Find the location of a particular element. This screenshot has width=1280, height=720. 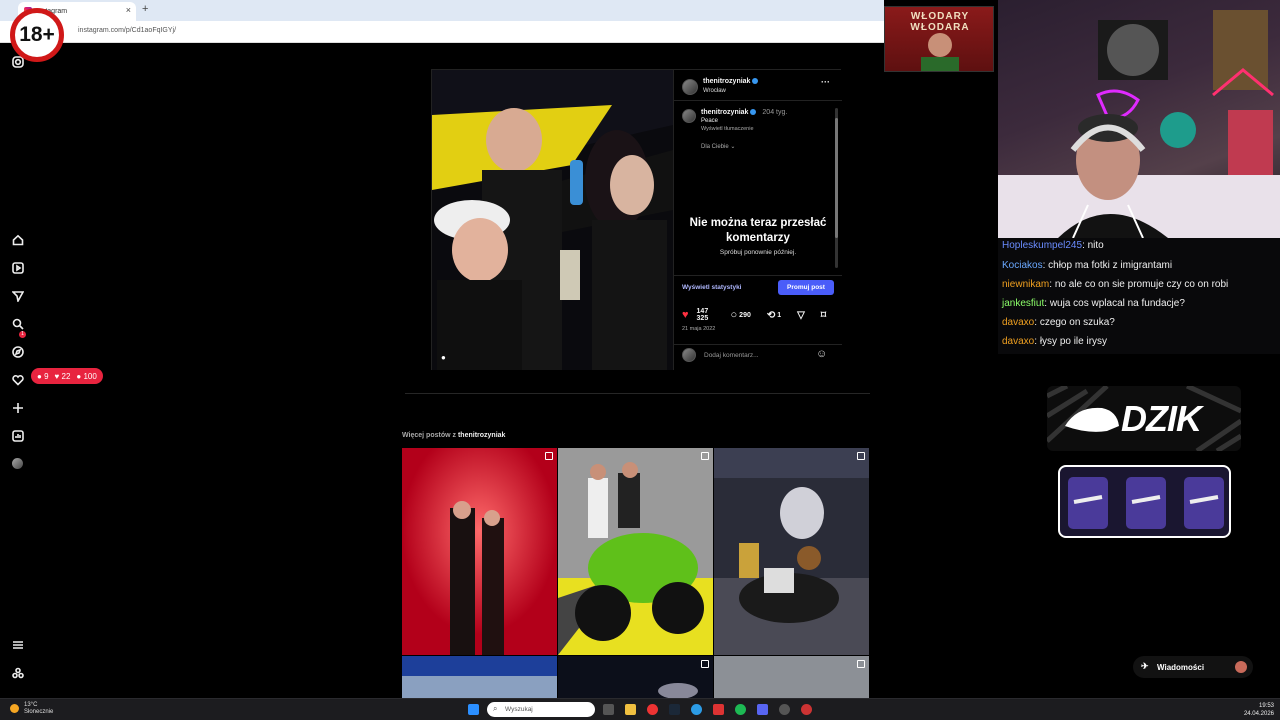

verified-badge-icon is located at coordinates (755, 81).